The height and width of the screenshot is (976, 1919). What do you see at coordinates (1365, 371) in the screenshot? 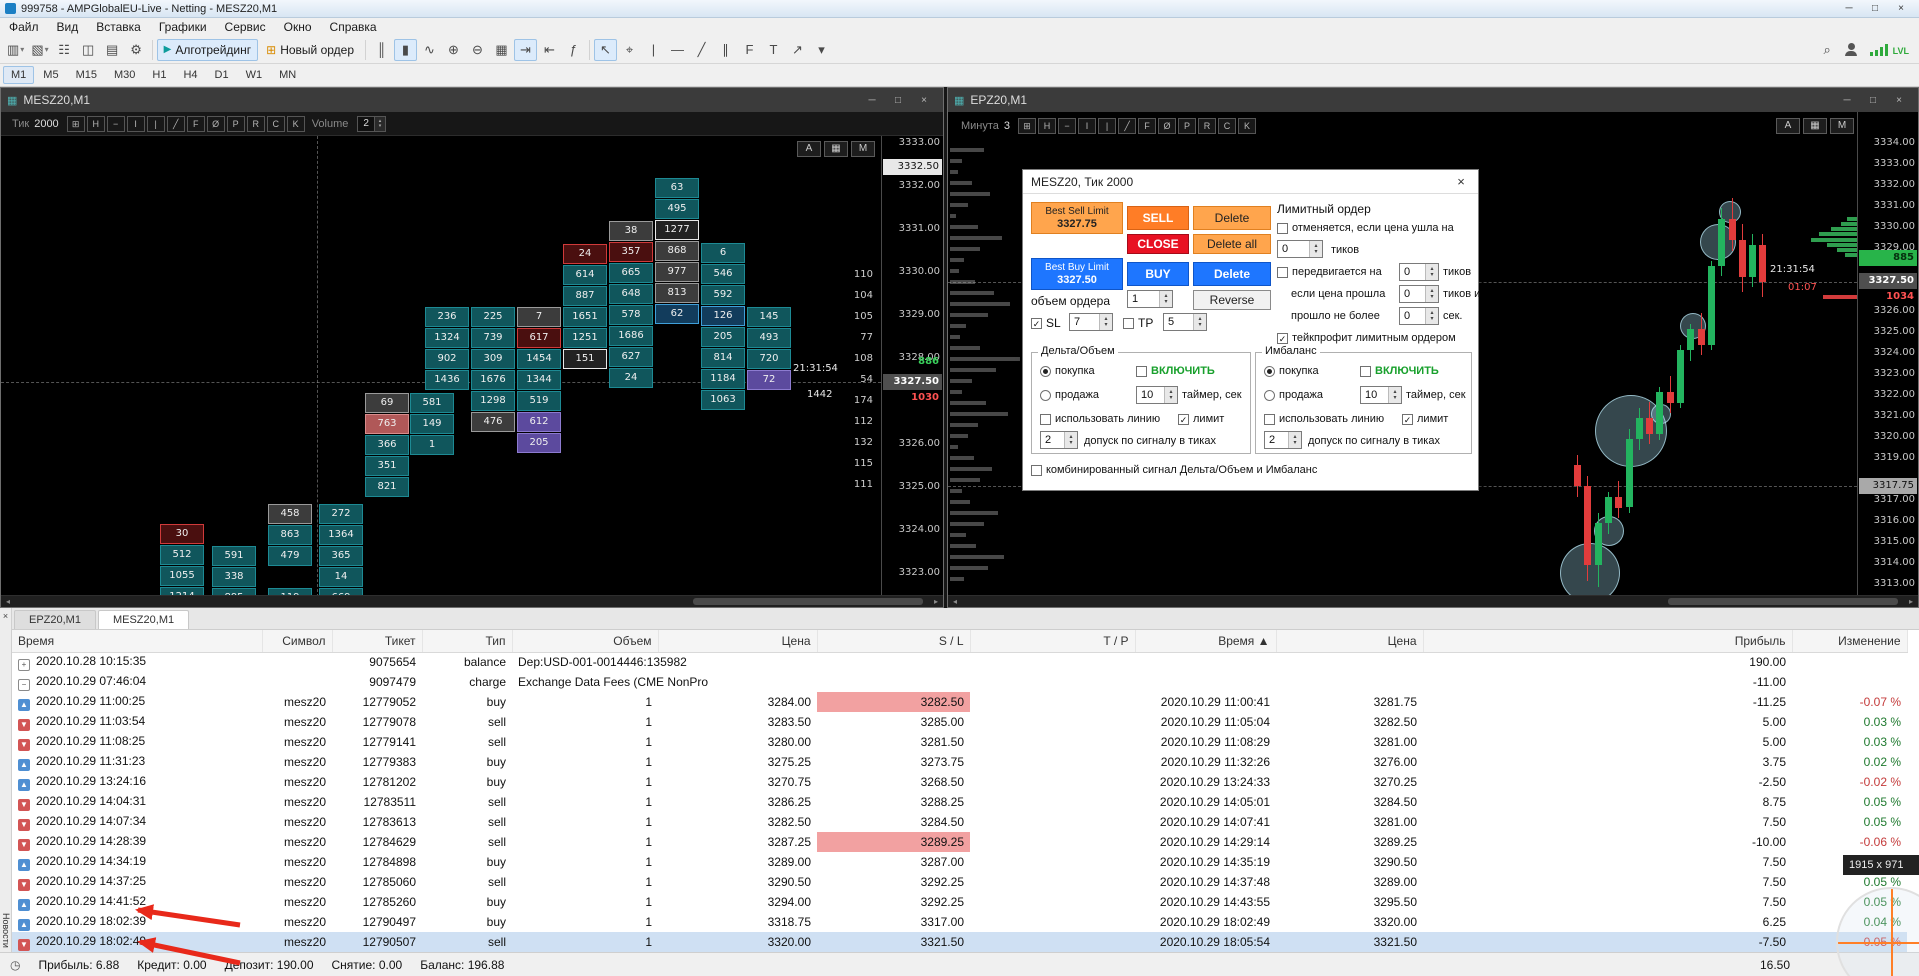
I see `imbalance-enable-checkbox-icon` at bounding box center [1365, 371].